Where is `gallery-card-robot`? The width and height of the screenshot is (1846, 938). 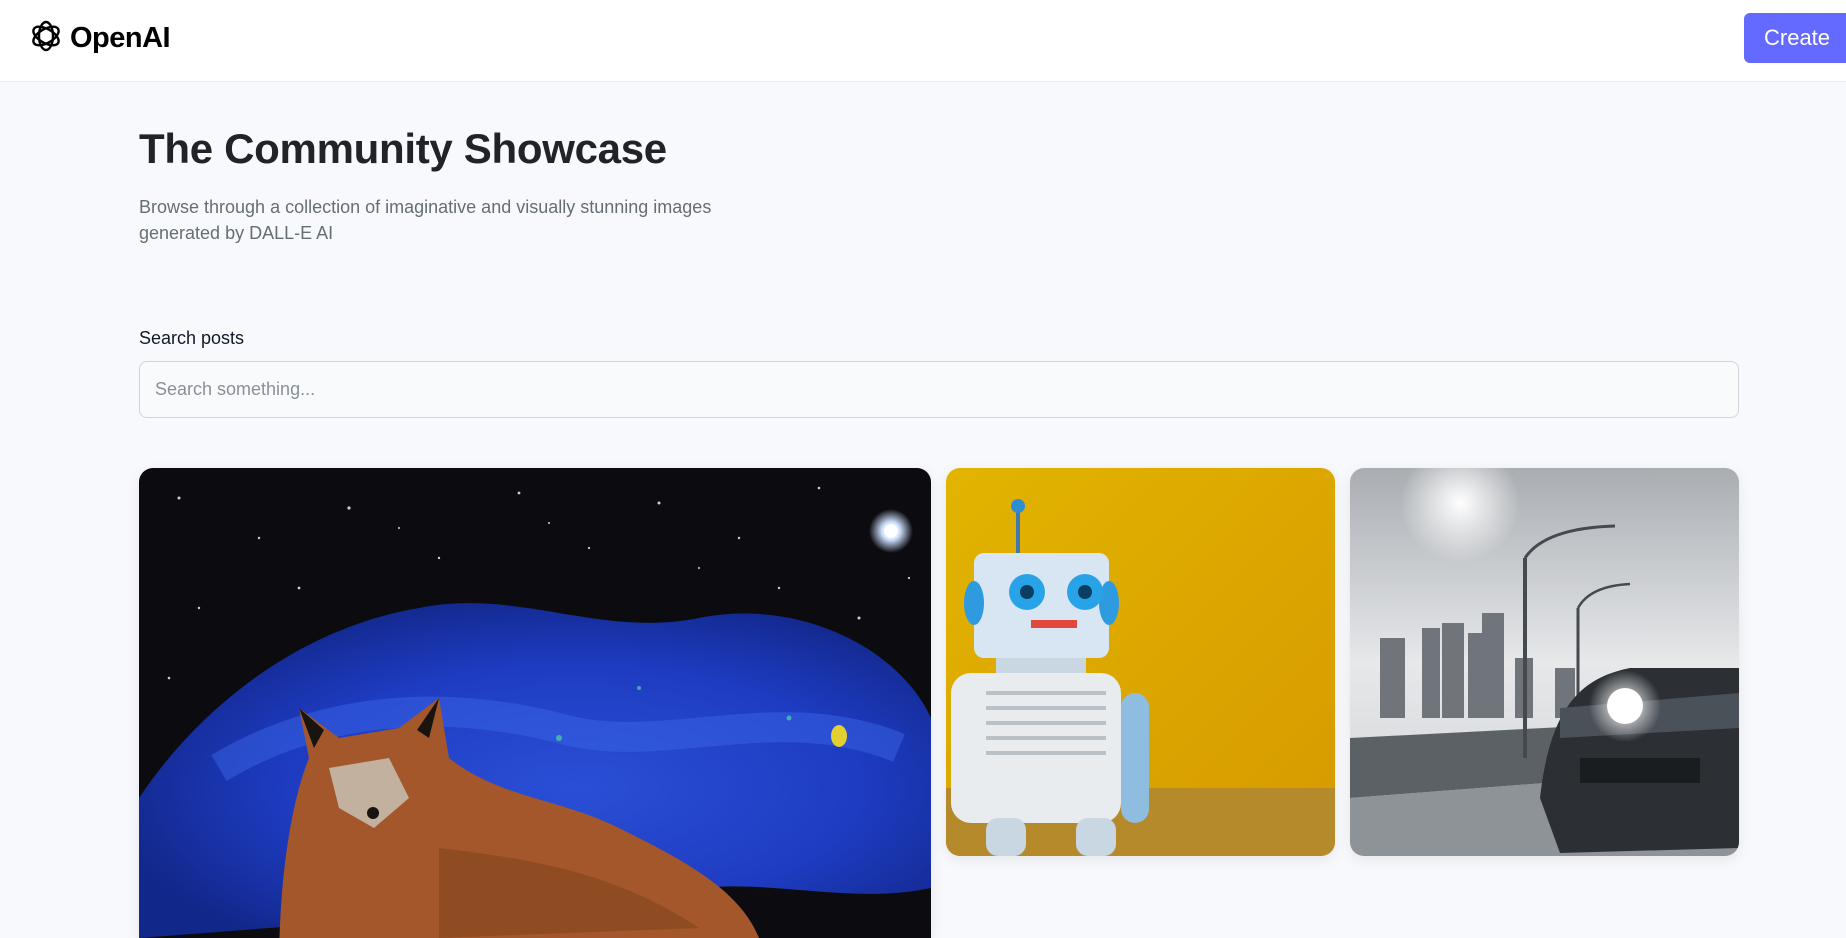 gallery-card-robot is located at coordinates (1140, 662).